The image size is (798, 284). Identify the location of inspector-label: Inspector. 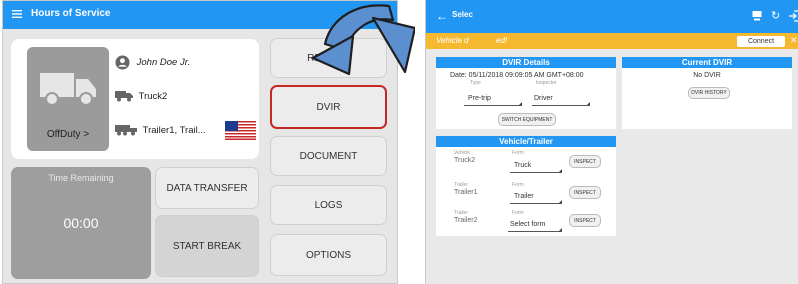
(546, 83).